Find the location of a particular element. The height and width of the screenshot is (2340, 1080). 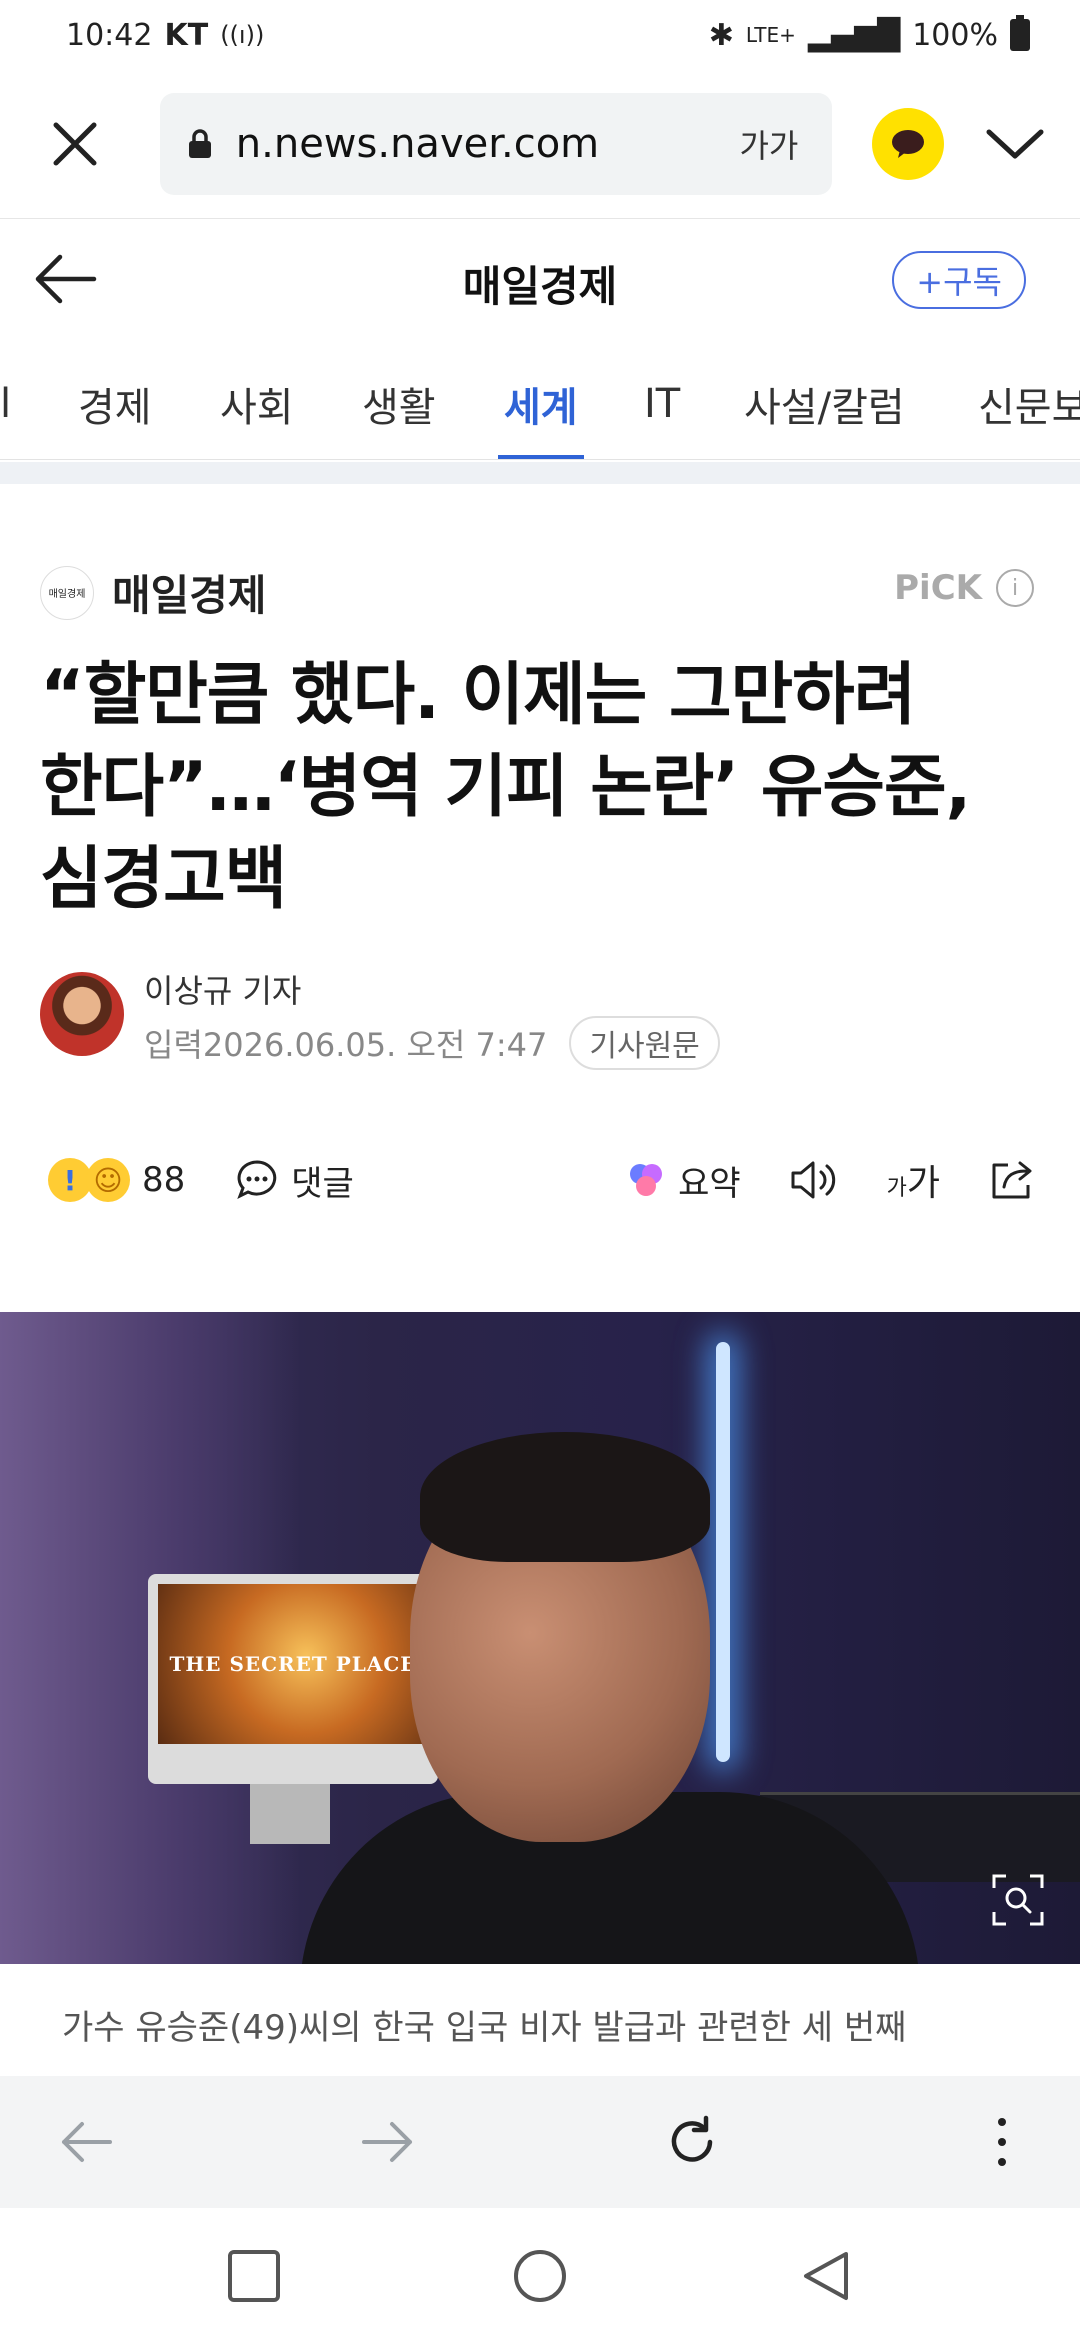

published-datetime: 2026.06.05. 오전 7:47 is located at coordinates (375, 1045).